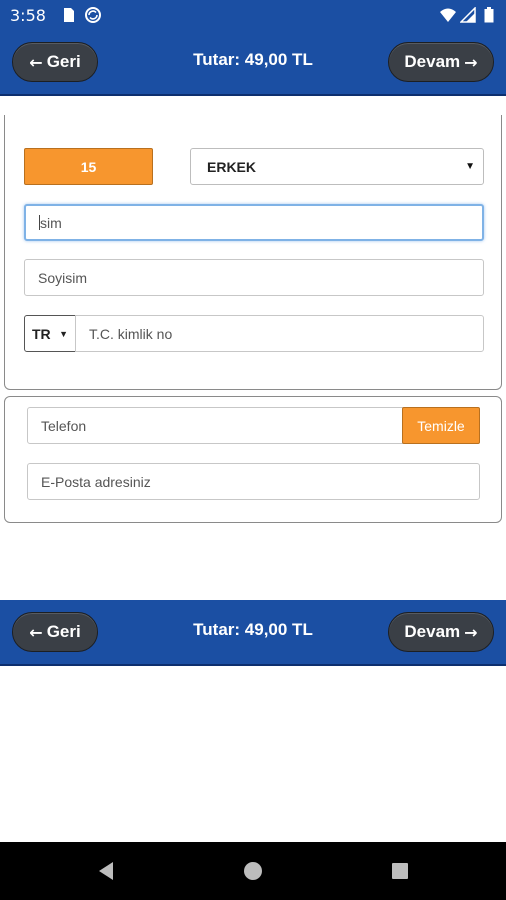  Describe the element at coordinates (253, 15) in the screenshot. I see `status-bar: 3:58` at that location.